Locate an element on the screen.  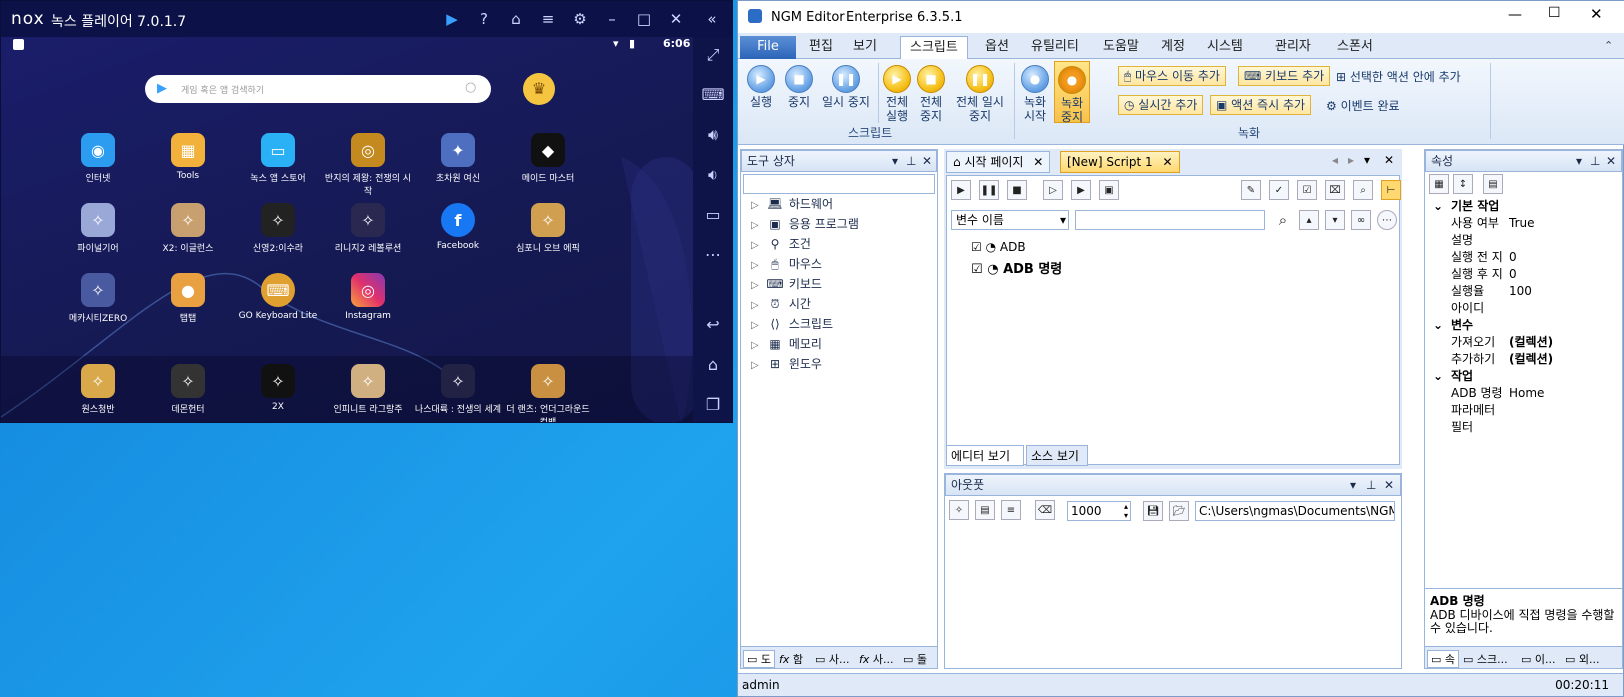
keyboard-icon: ⌨ is located at coordinates (713, 95).